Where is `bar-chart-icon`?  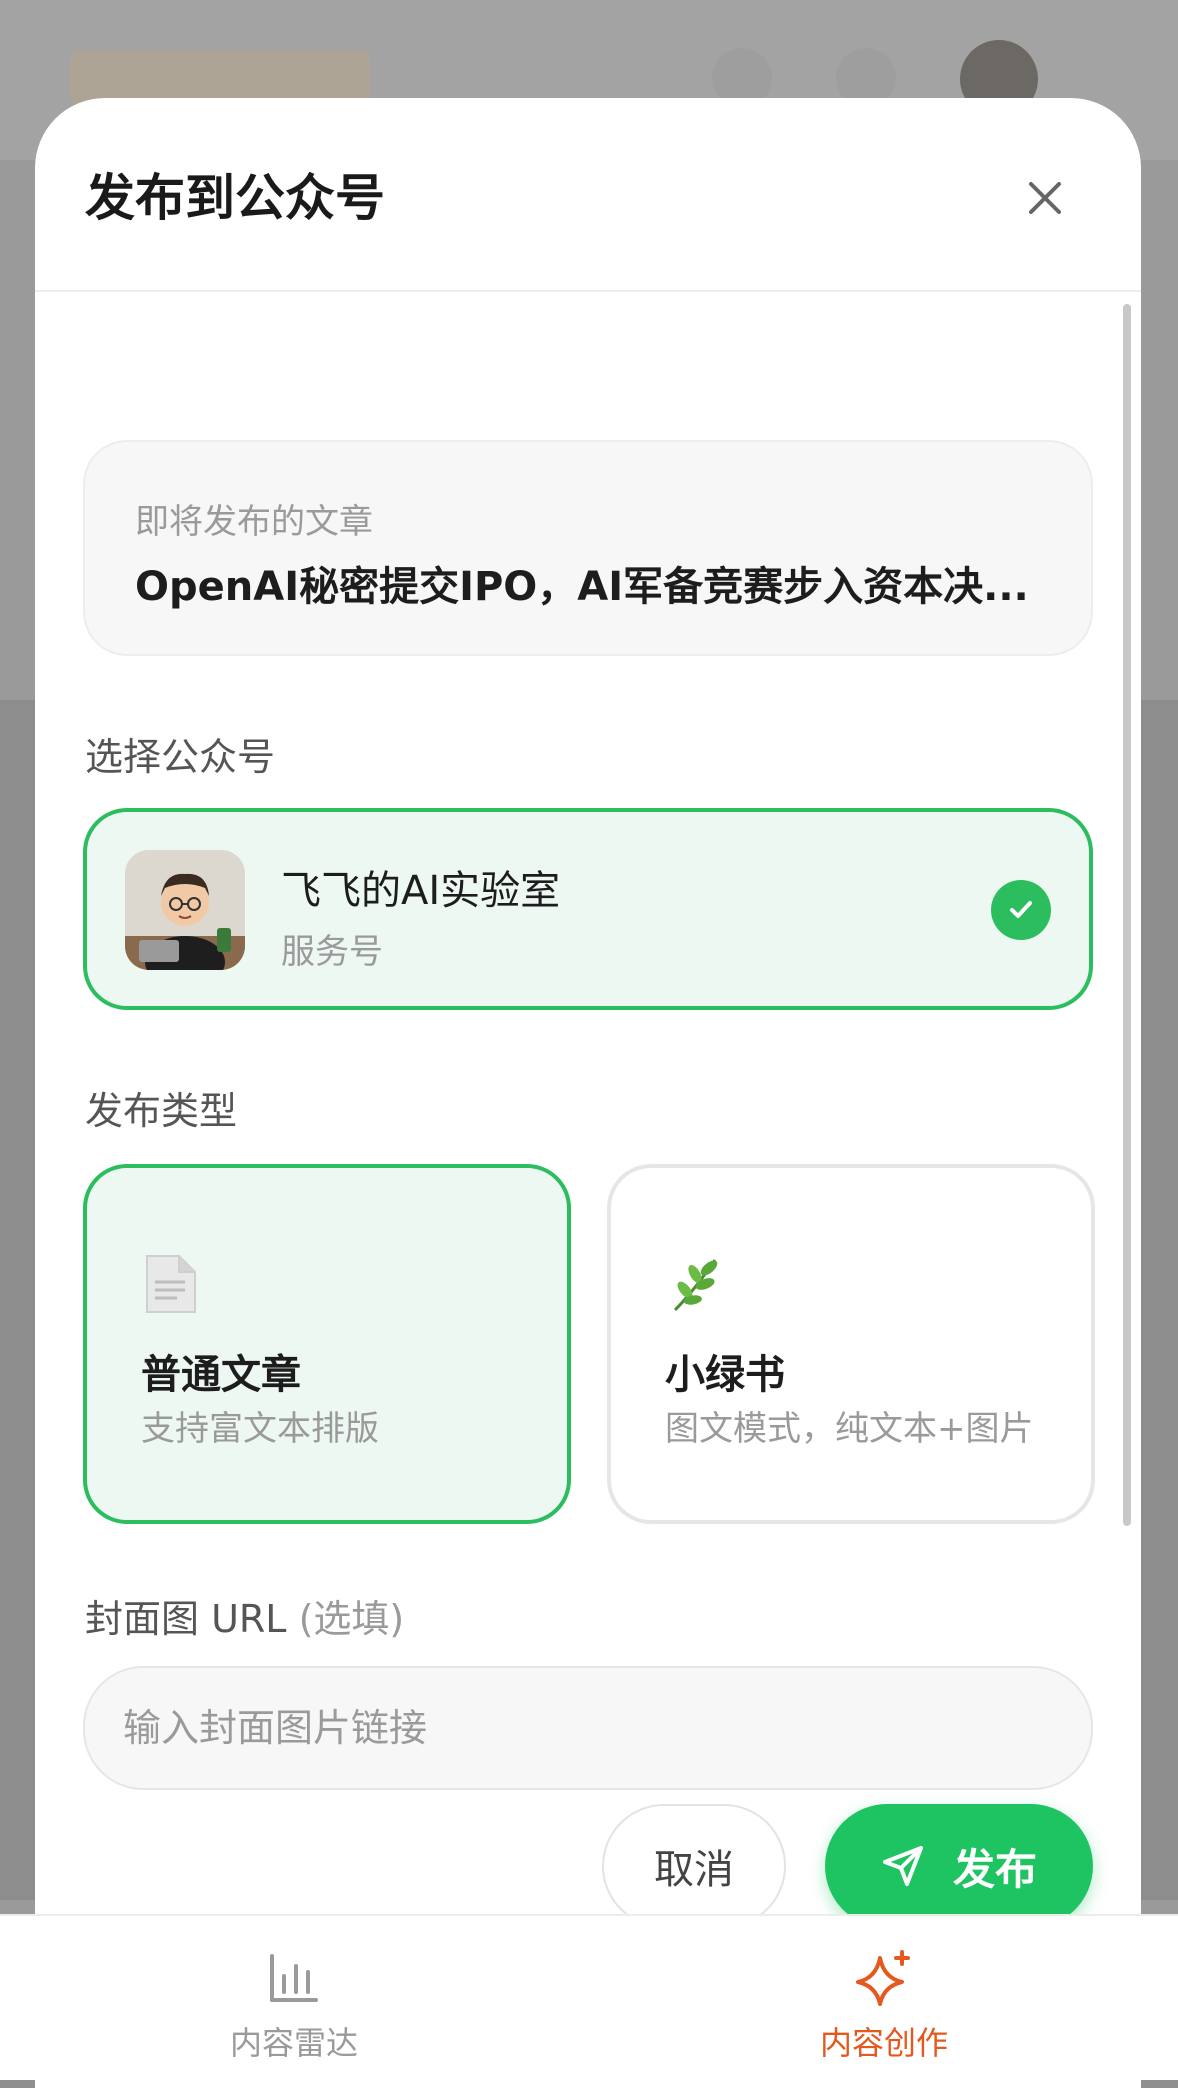 bar-chart-icon is located at coordinates (294, 1978).